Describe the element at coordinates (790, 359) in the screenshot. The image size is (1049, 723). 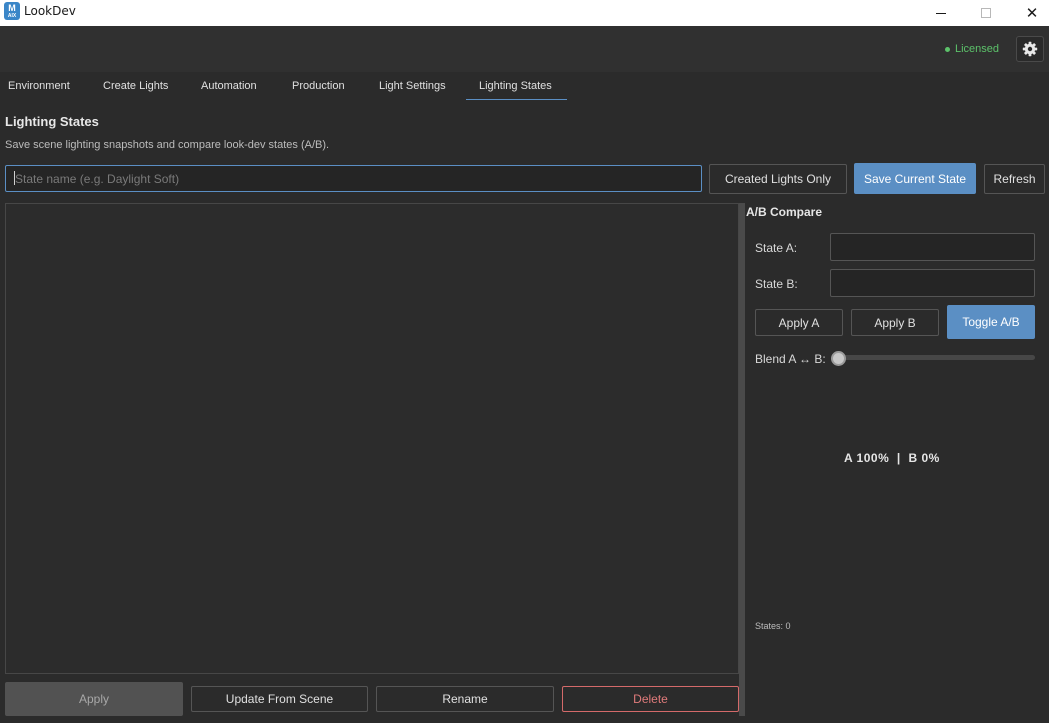
I see `blend-label: Blend A ↔ B:` at that location.